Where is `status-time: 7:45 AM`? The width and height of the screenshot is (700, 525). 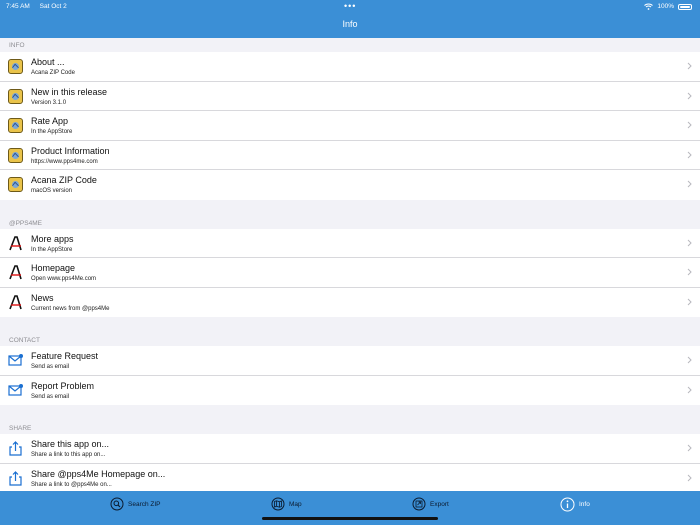 status-time: 7:45 AM is located at coordinates (18, 6).